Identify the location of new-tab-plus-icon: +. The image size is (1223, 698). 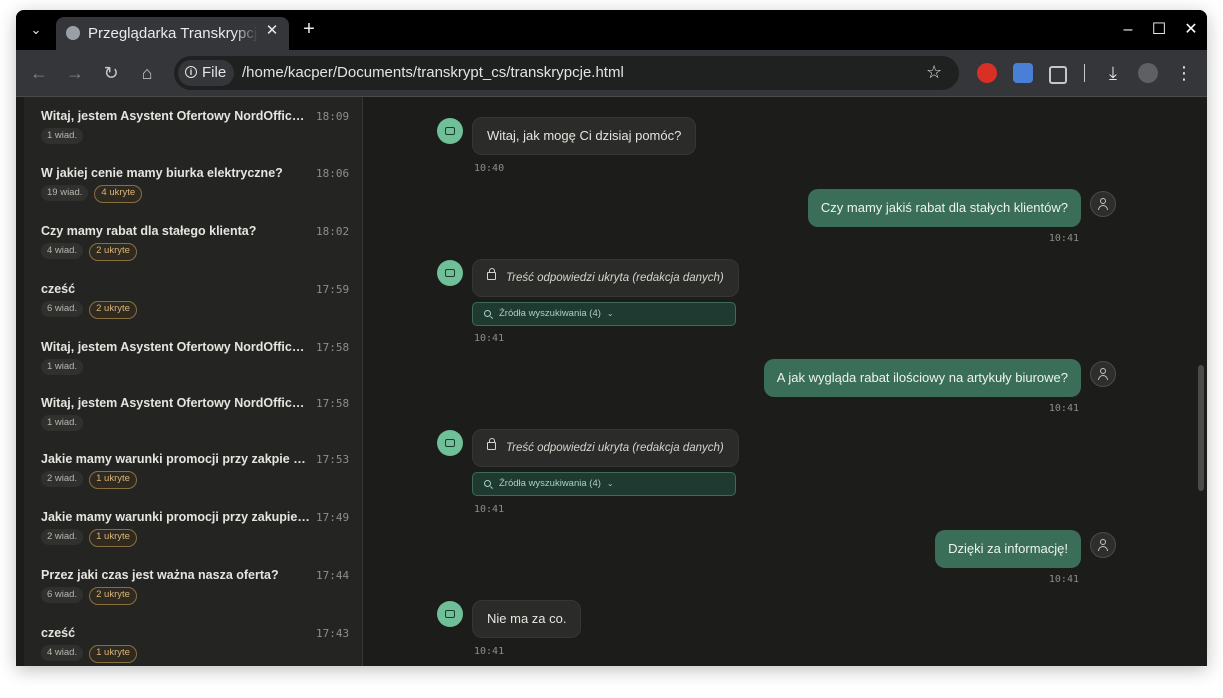
(309, 29).